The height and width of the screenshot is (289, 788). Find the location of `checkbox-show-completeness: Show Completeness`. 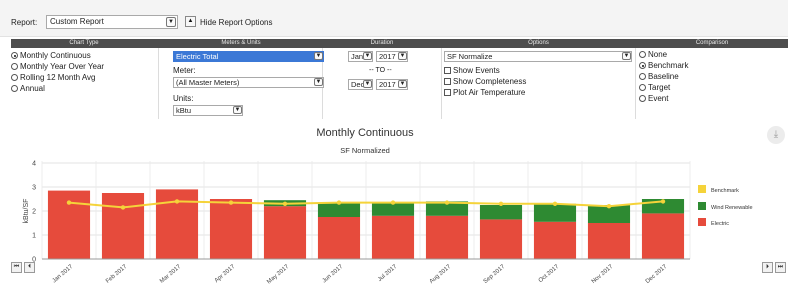

checkbox-show-completeness: Show Completeness is located at coordinates (485, 82).